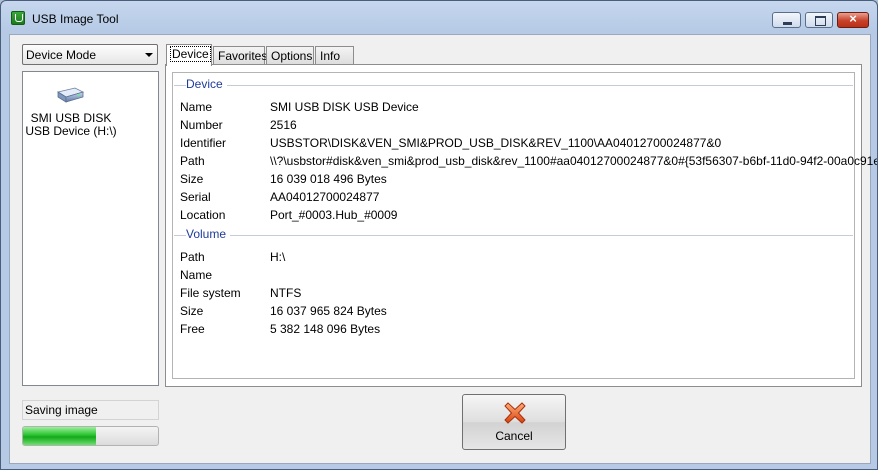 The width and height of the screenshot is (878, 470). Describe the element at coordinates (514, 436) in the screenshot. I see `cancel-button-label: Cancel` at that location.